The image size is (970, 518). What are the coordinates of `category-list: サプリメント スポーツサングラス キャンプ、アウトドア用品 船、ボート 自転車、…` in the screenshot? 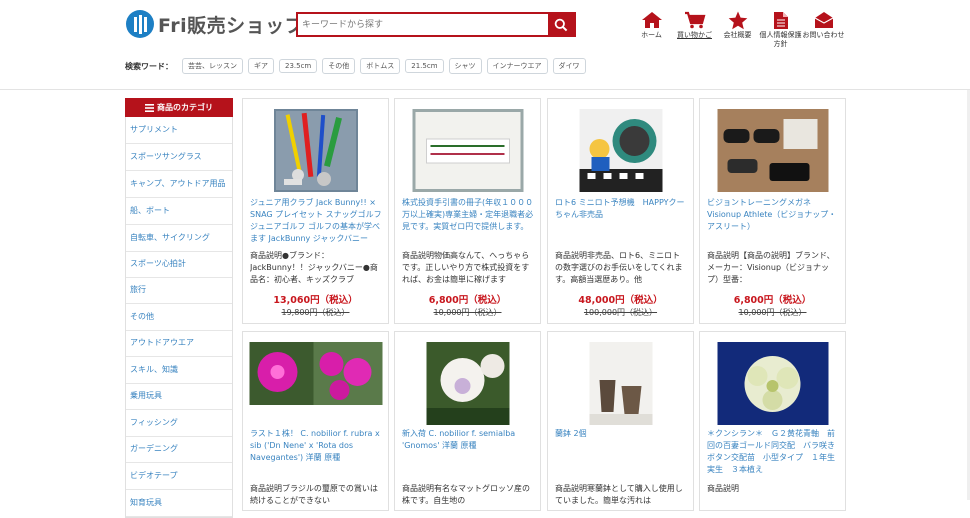 It's located at (179, 317).